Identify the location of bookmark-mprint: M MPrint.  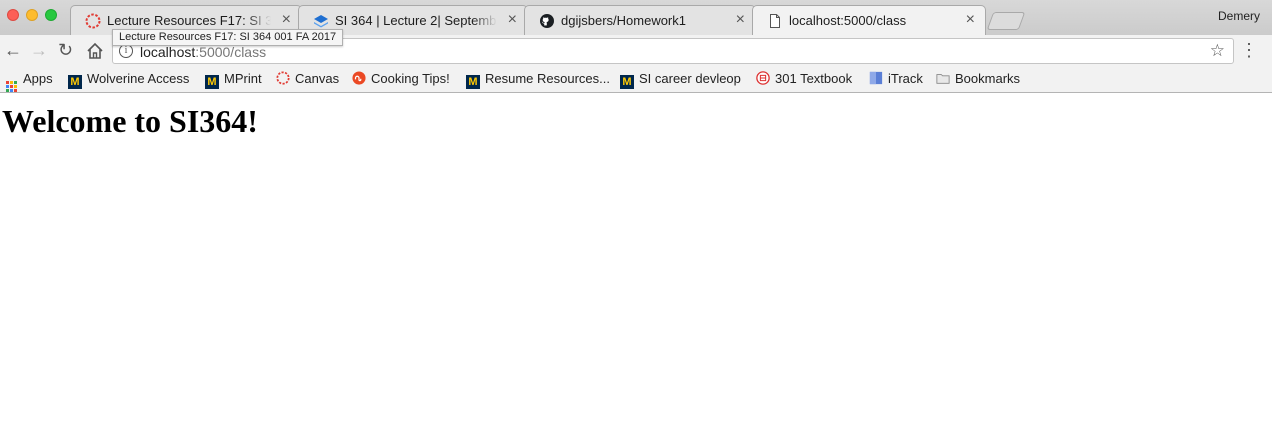
(233, 80).